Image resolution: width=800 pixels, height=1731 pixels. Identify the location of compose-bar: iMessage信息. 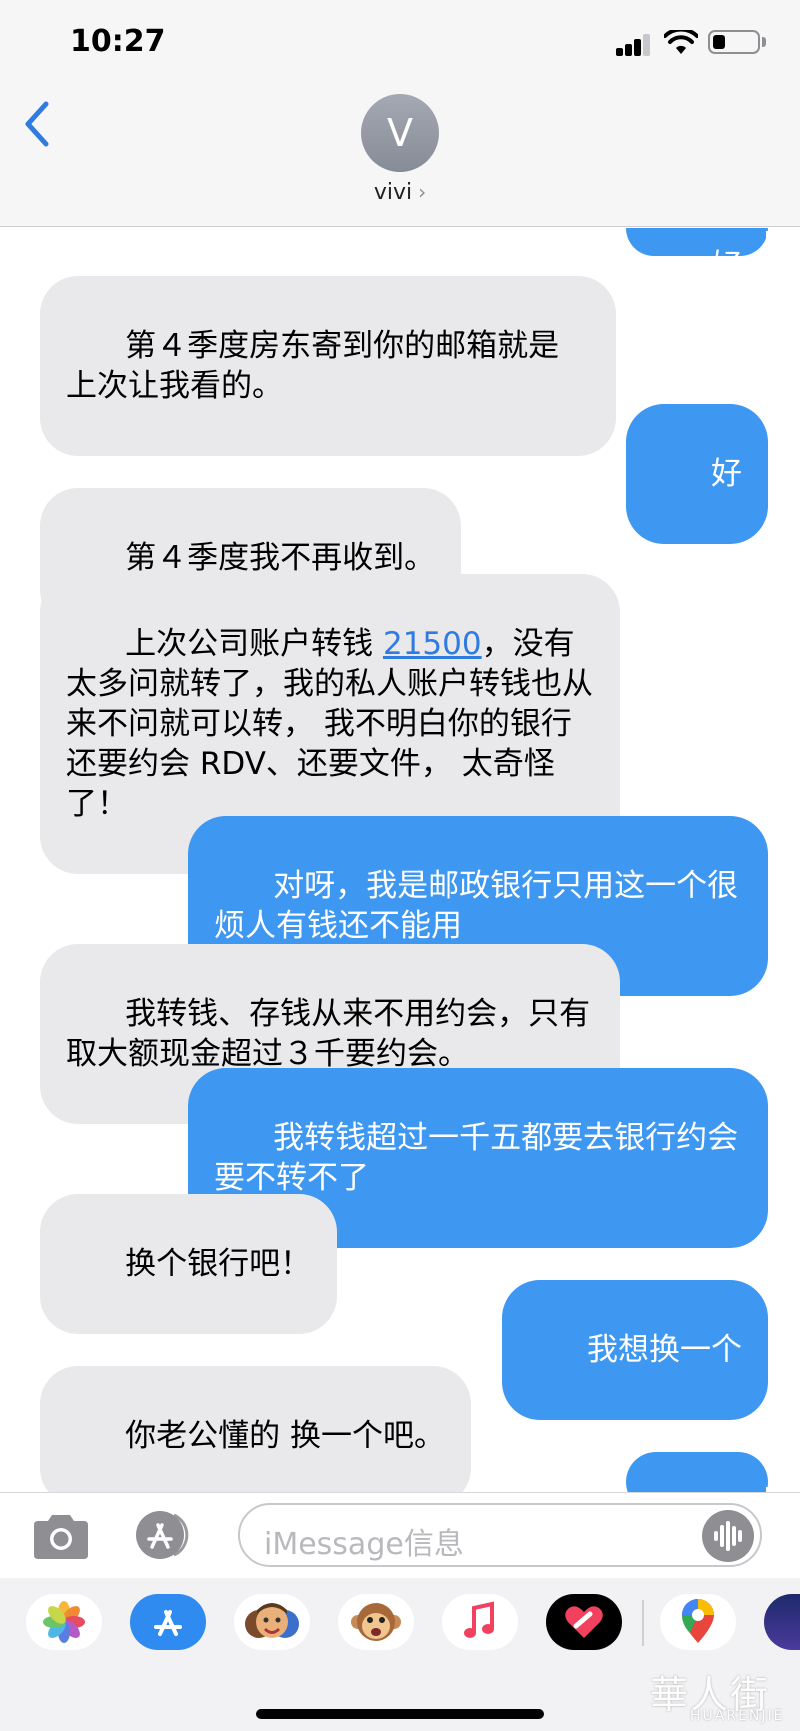
(400, 1535).